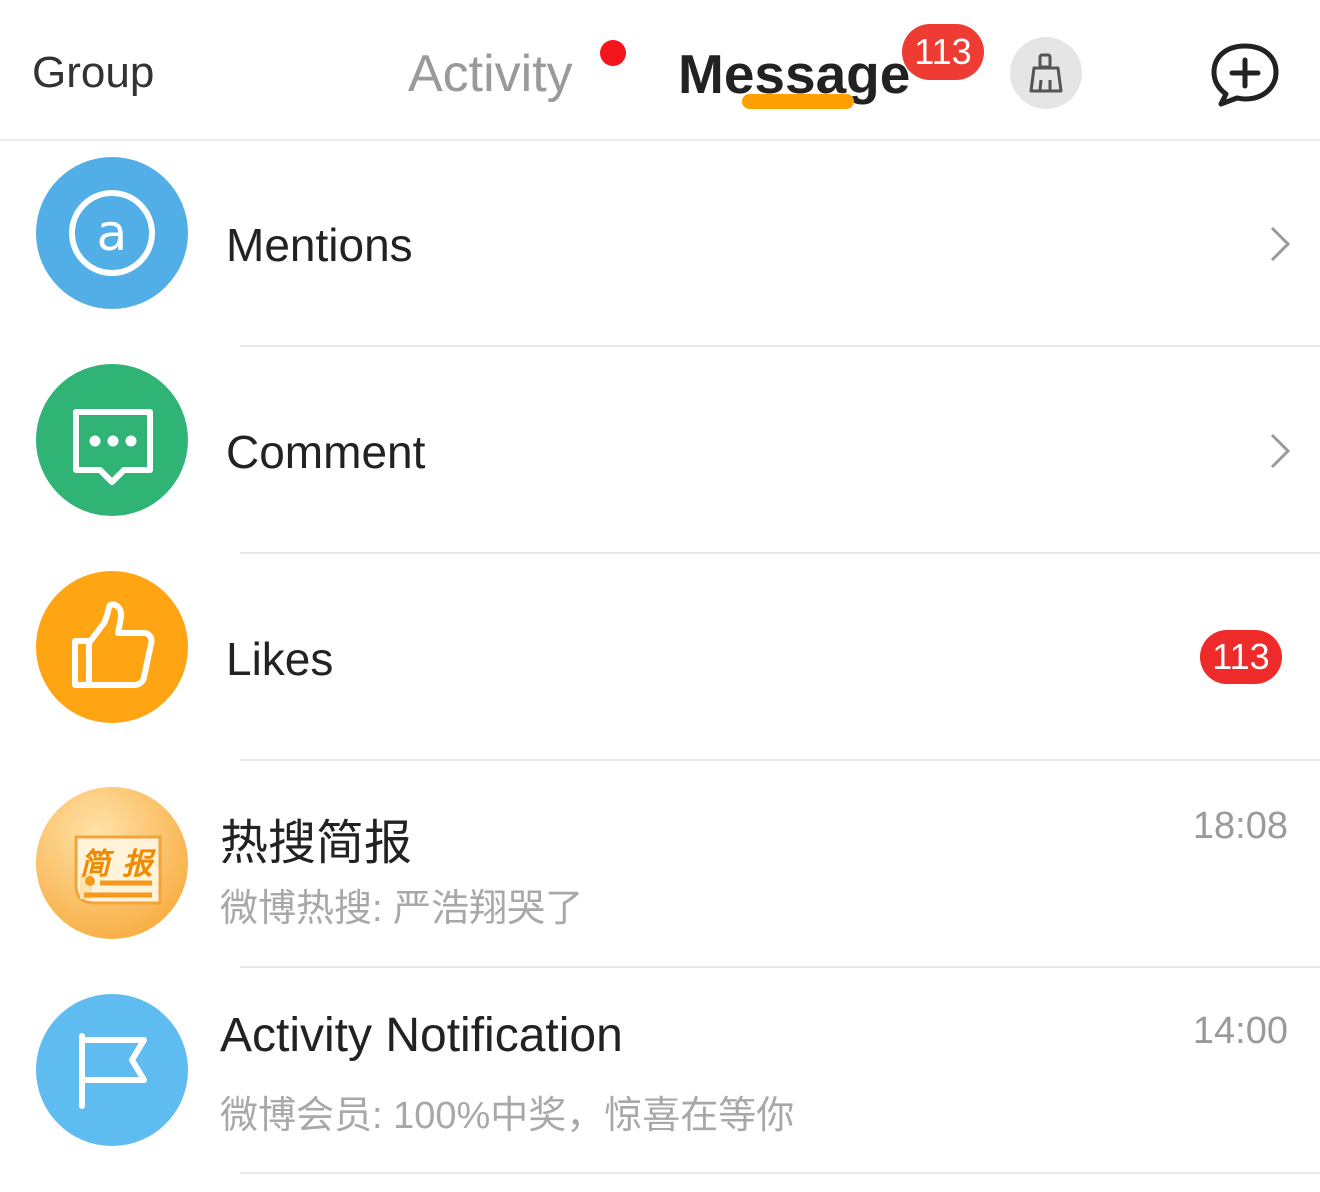 This screenshot has height=1192, width=1320. I want to click on flag-icon, so click(113, 1071).